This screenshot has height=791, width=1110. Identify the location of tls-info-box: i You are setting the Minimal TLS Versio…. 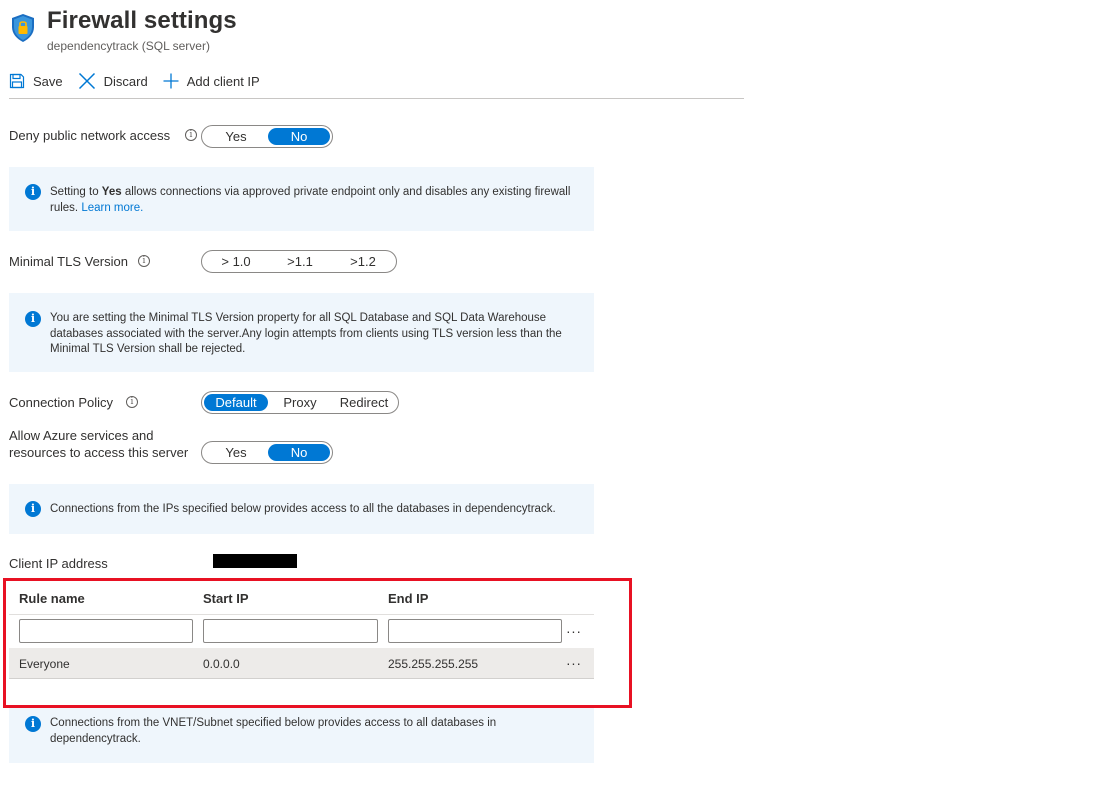
(301, 332).